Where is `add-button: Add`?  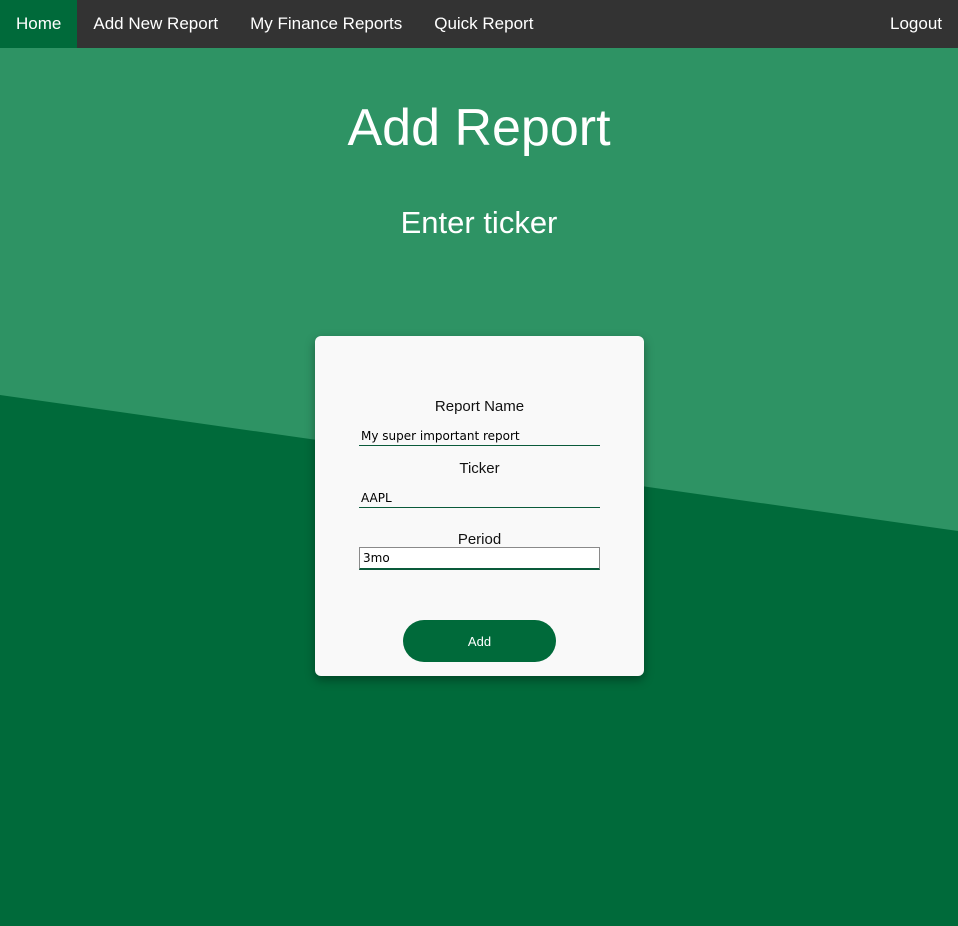
add-button: Add is located at coordinates (479, 641).